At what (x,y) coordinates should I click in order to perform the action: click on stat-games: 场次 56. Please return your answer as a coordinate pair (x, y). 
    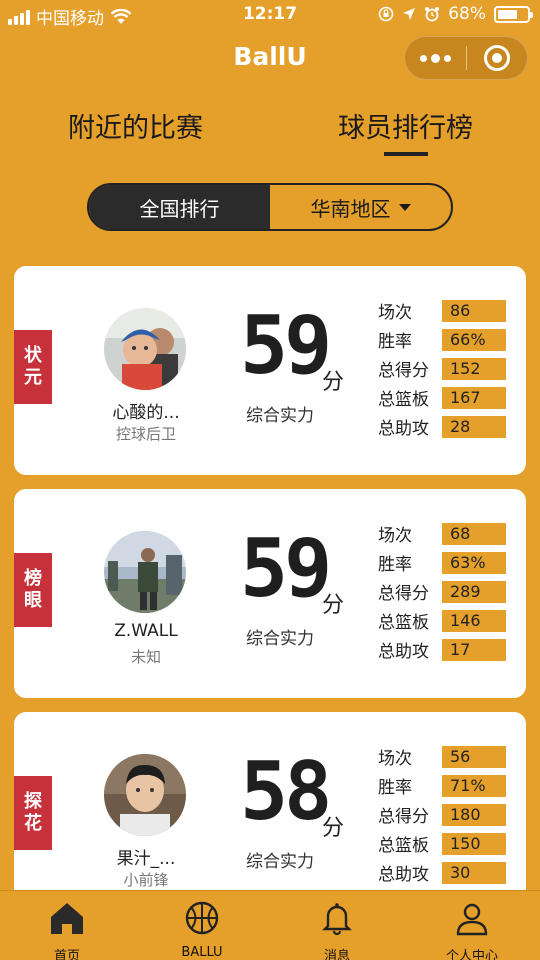
    Looking at the image, I should click on (442, 756).